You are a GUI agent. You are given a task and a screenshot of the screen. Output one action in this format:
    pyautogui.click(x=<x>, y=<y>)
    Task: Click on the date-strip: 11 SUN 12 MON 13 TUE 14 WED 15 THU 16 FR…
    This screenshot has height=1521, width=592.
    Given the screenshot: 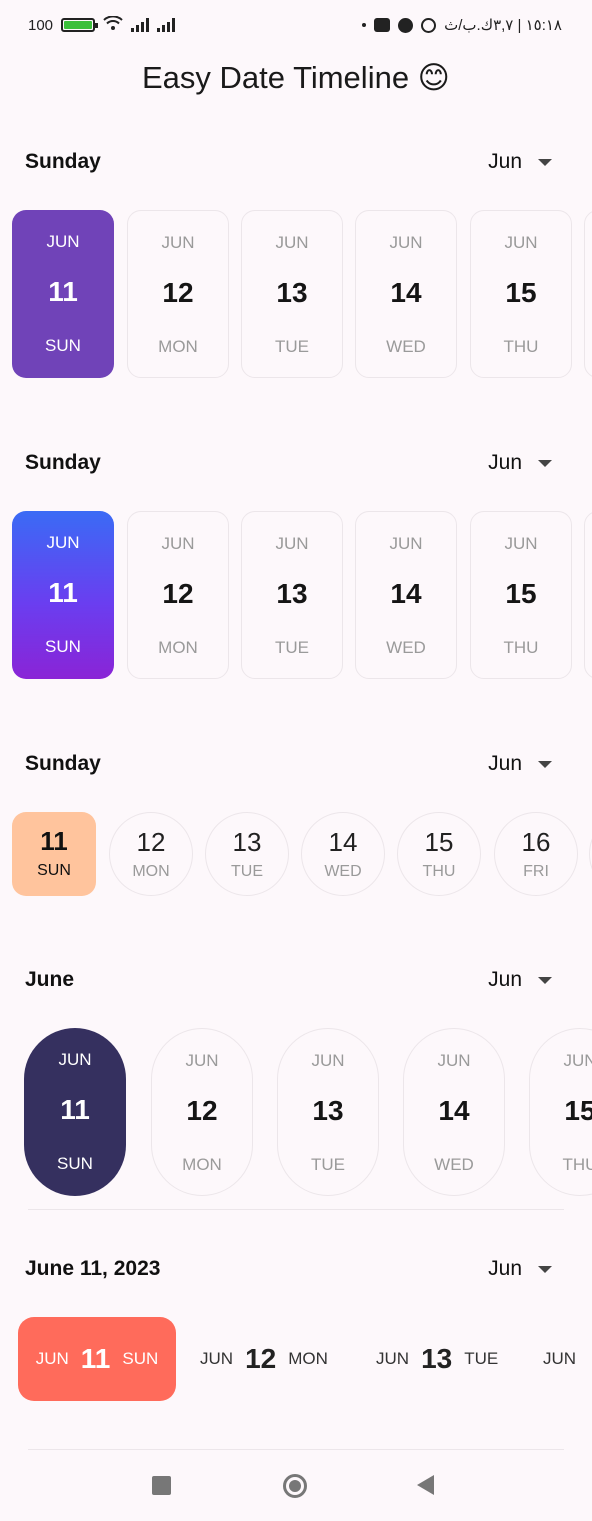 What is the action you would take?
    pyautogui.click(x=296, y=855)
    